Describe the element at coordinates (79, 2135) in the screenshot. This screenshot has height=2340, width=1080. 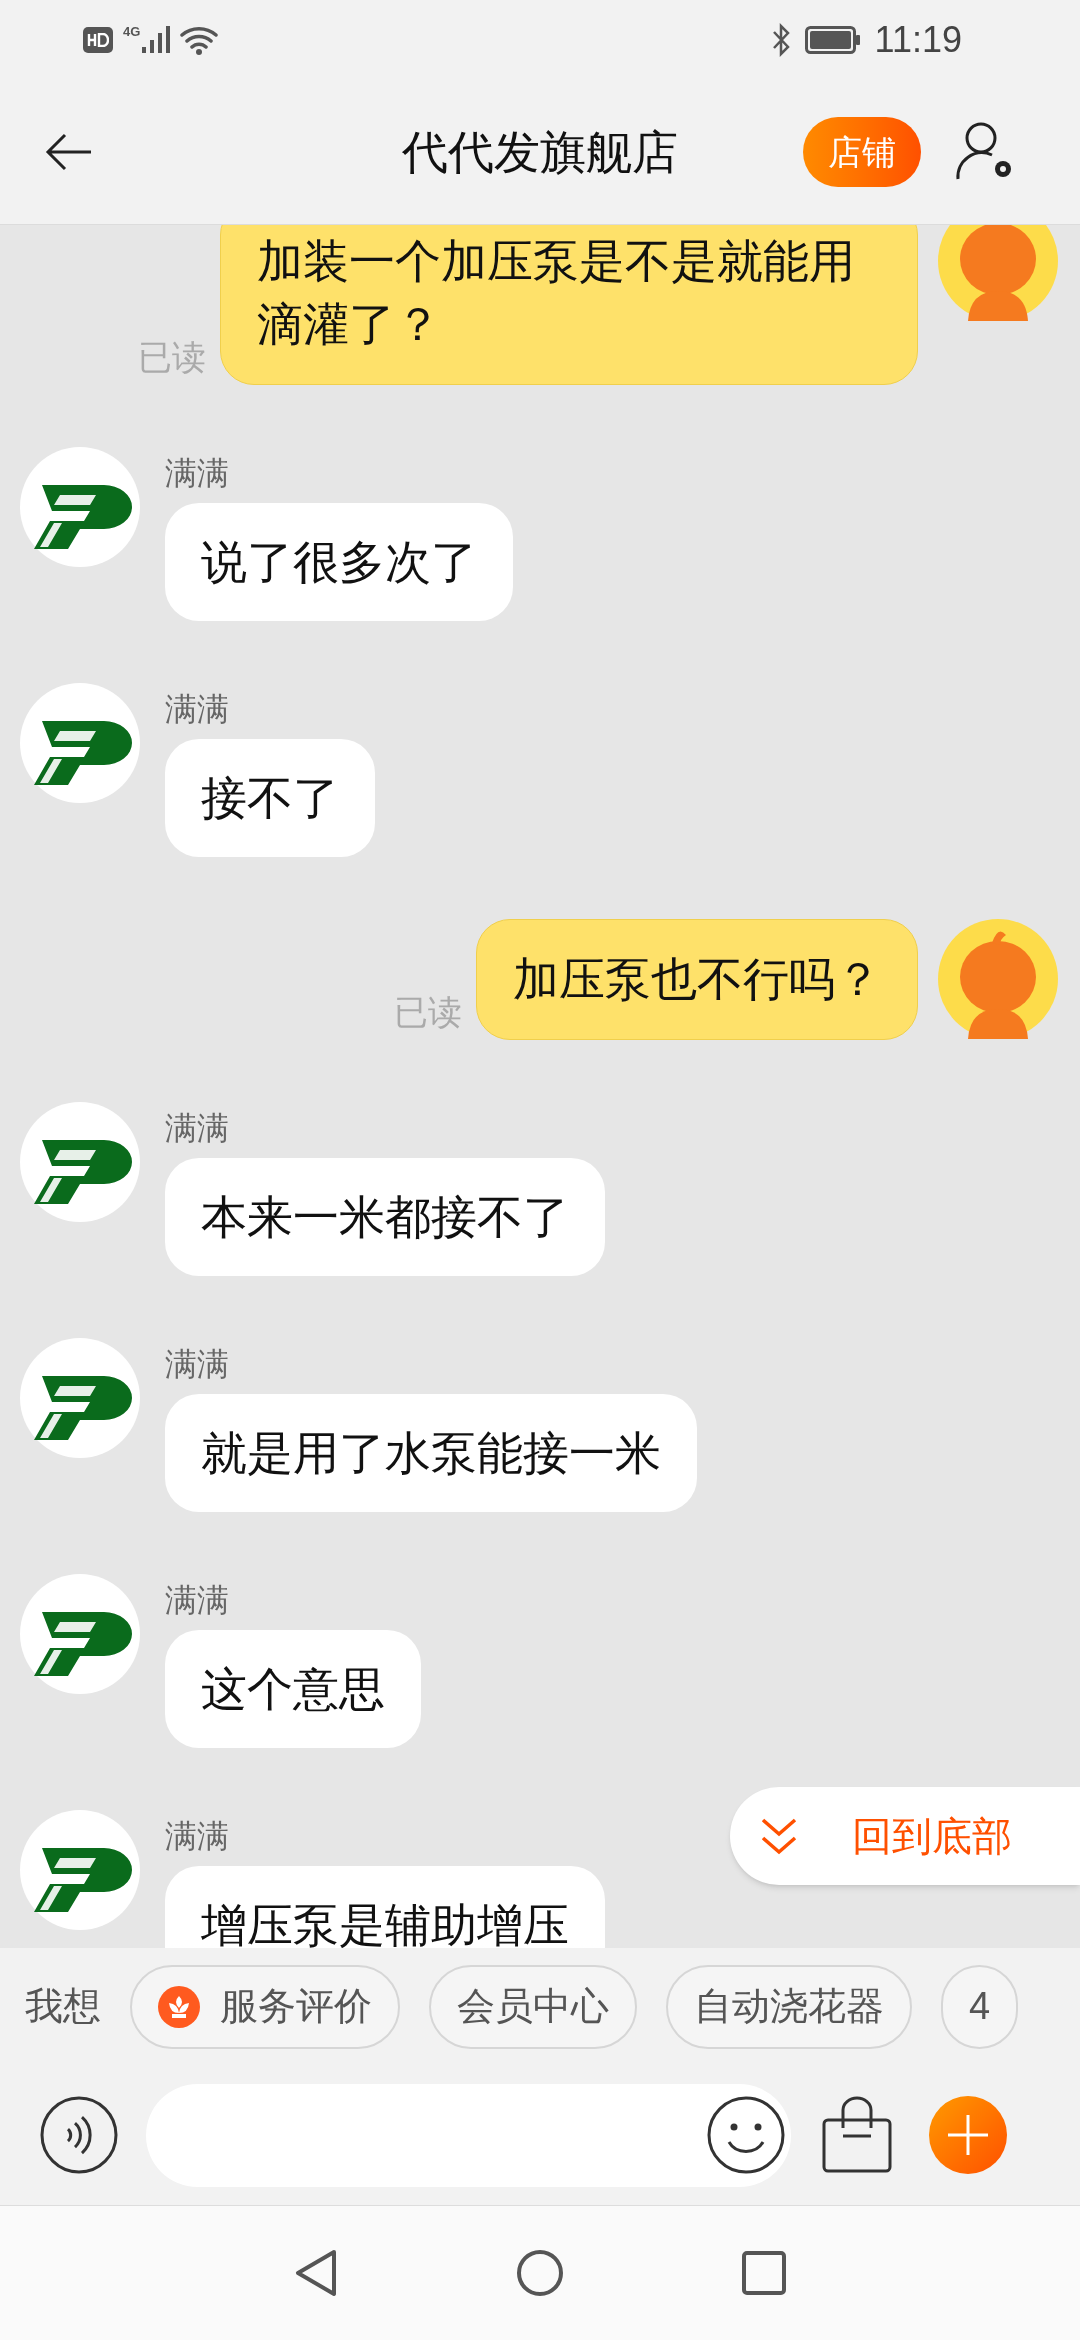
I see `voice-icon` at that location.